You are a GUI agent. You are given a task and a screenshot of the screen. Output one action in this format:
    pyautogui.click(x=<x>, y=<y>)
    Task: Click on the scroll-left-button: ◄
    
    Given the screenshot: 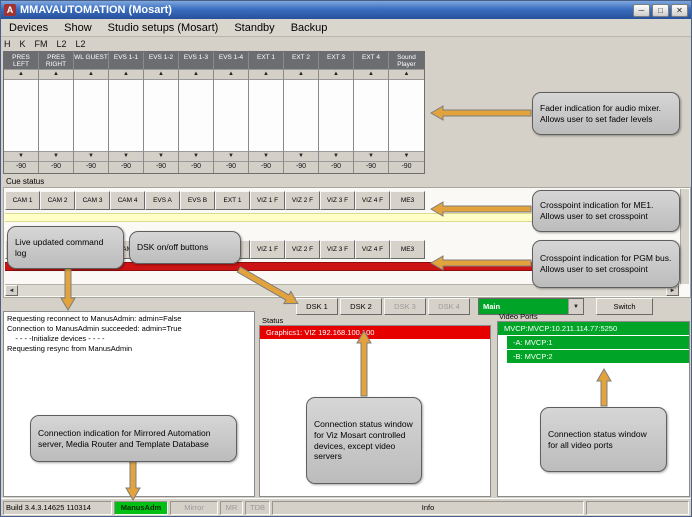 What is the action you would take?
    pyautogui.click(x=11, y=290)
    